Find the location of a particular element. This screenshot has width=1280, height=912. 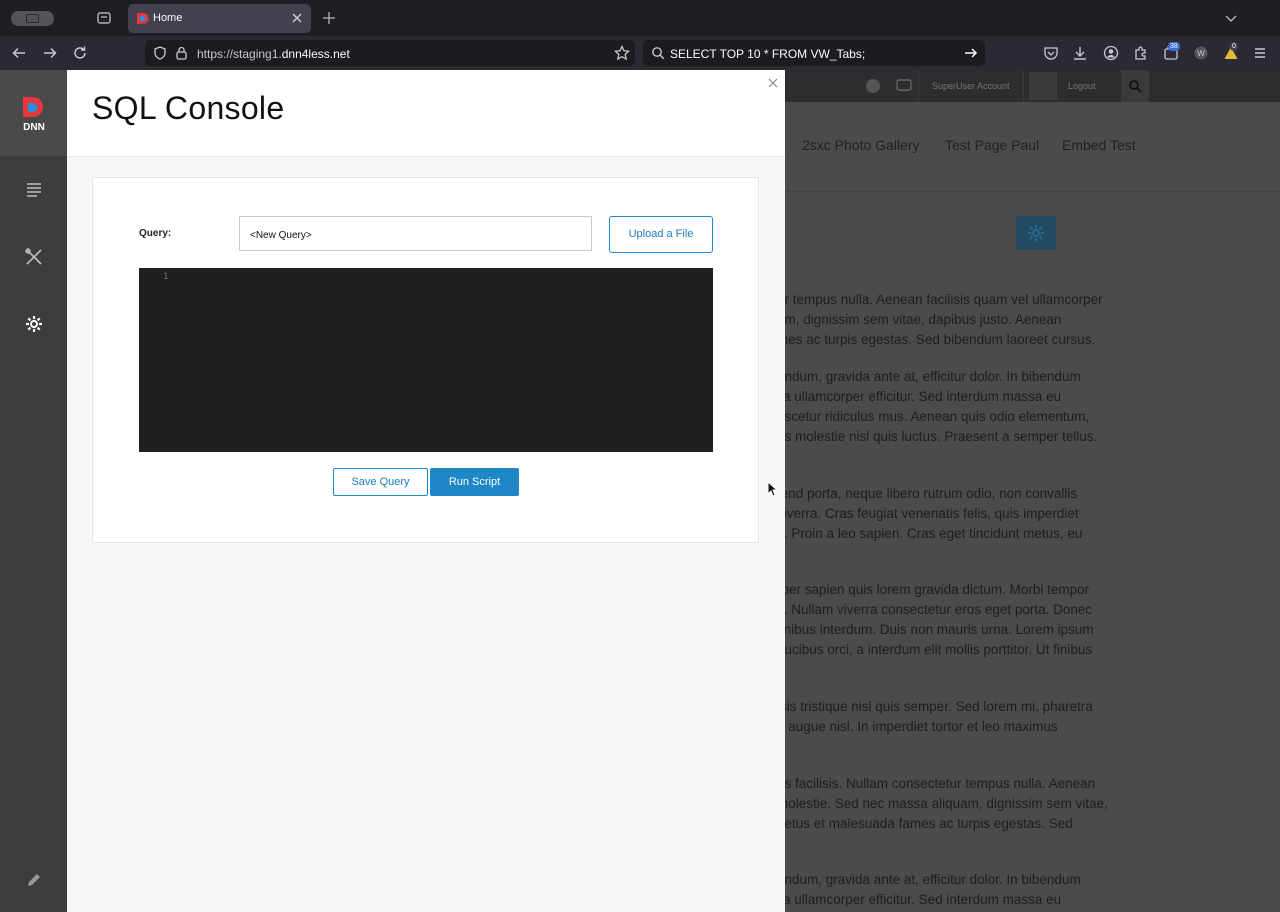

query-select: <New Query> is located at coordinates (415, 233).